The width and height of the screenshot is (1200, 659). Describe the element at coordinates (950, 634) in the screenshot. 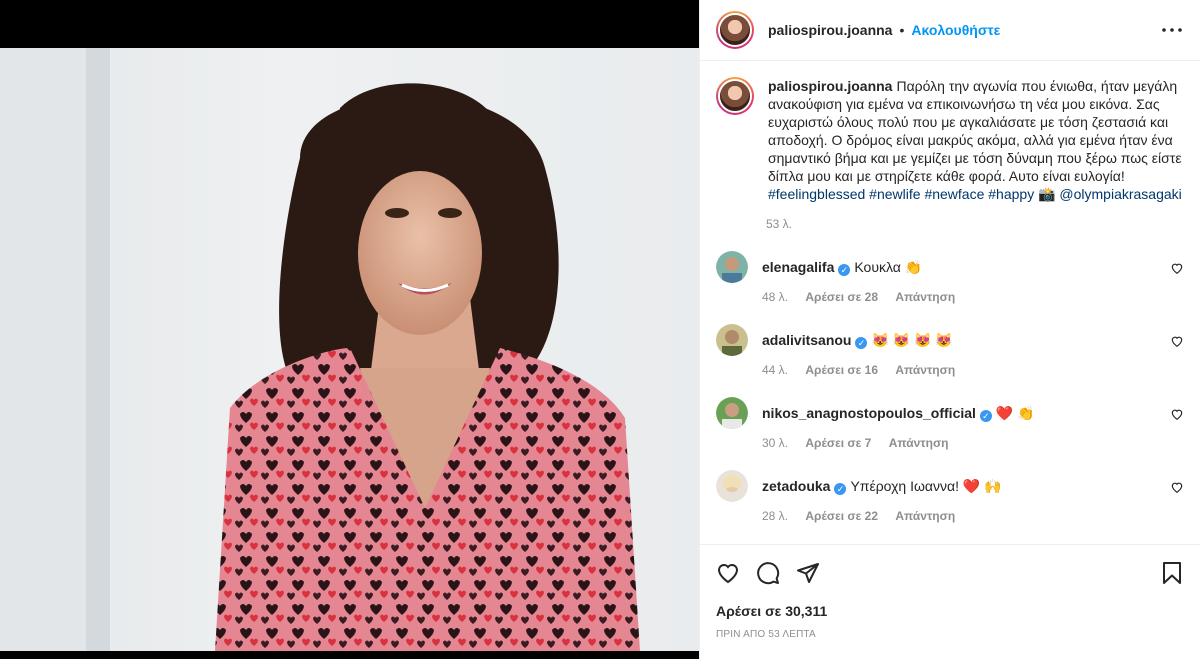

I see `post-timestamp: ΠΡΙΝ ΑΠΟ 53 ΛΕΠΤΑ` at that location.